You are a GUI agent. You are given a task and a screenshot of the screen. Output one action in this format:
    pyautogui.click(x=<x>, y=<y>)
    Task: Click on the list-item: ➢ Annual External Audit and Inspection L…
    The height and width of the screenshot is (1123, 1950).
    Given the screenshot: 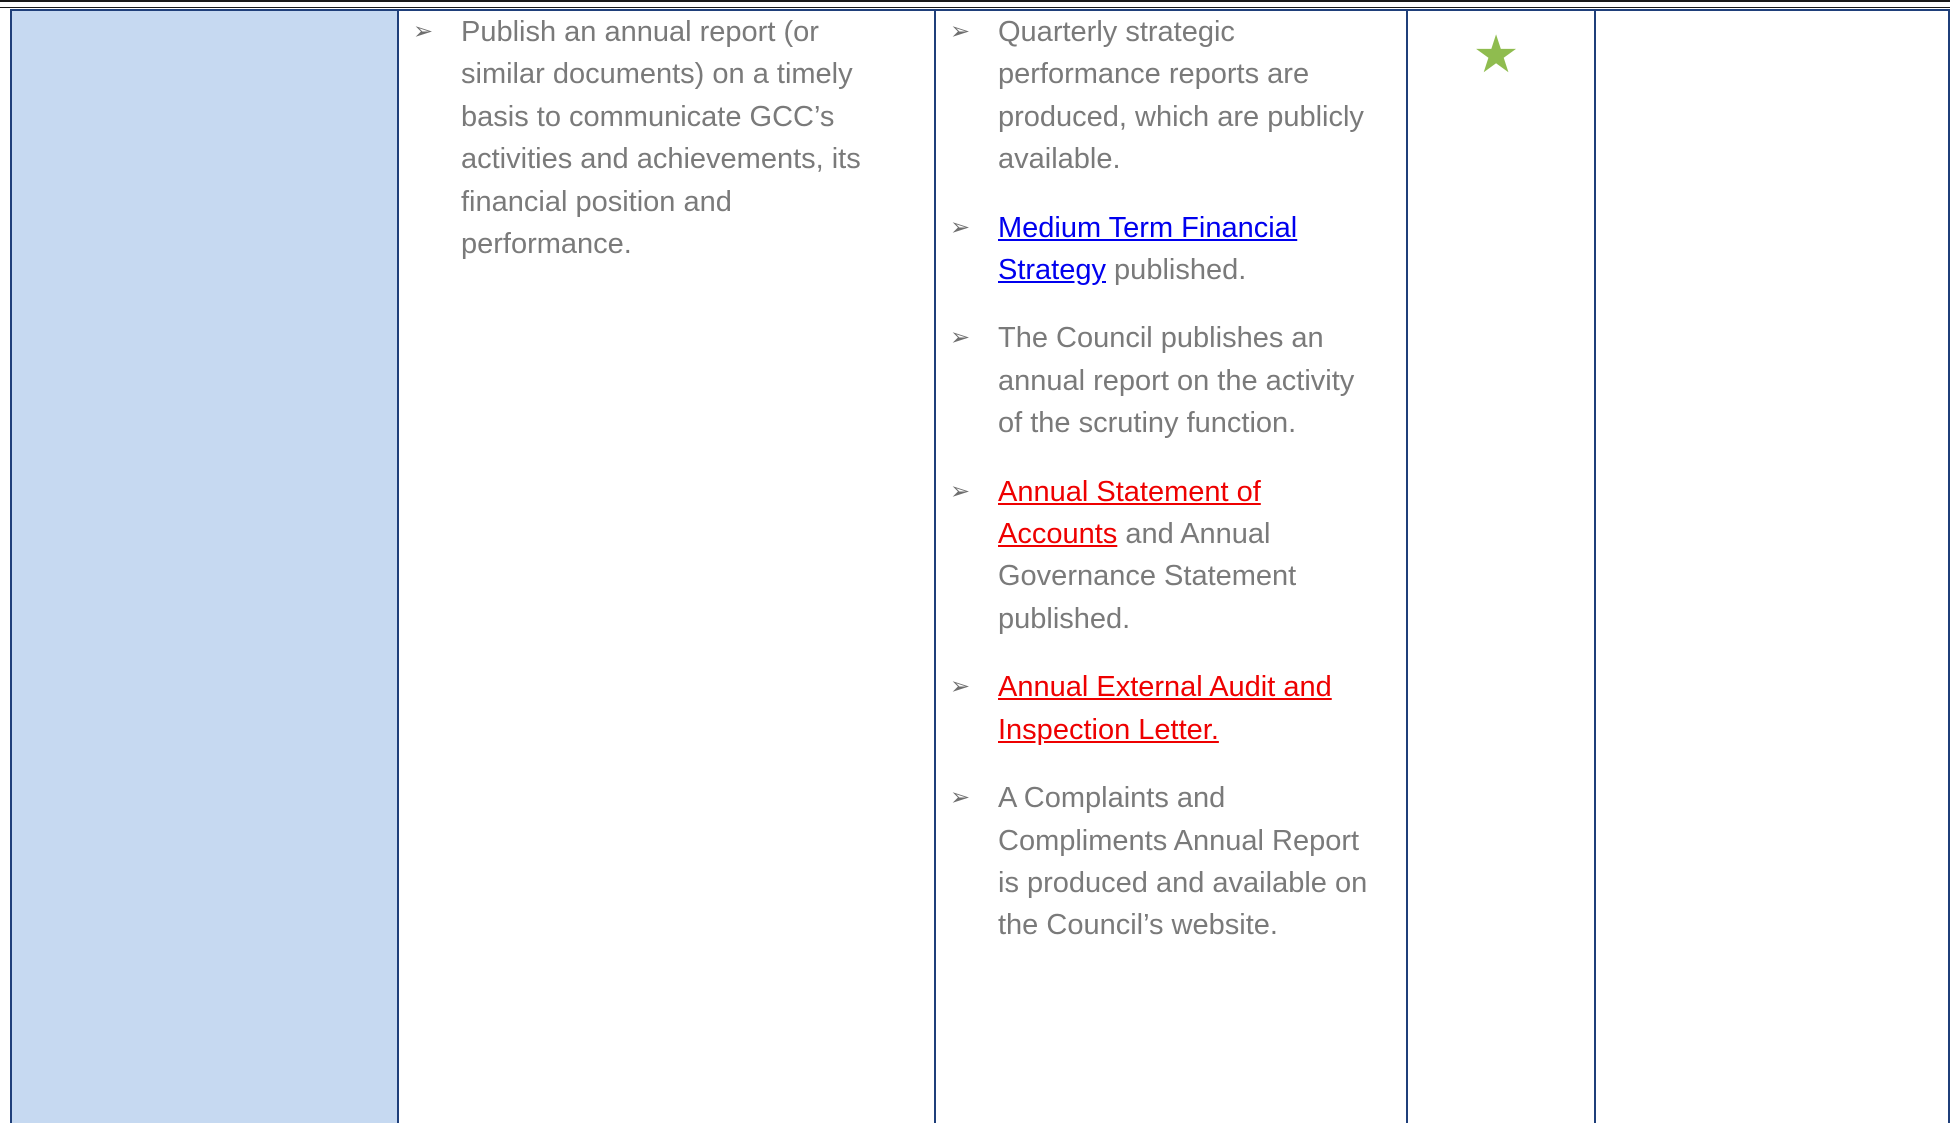 What is the action you would take?
    pyautogui.click(x=1171, y=708)
    